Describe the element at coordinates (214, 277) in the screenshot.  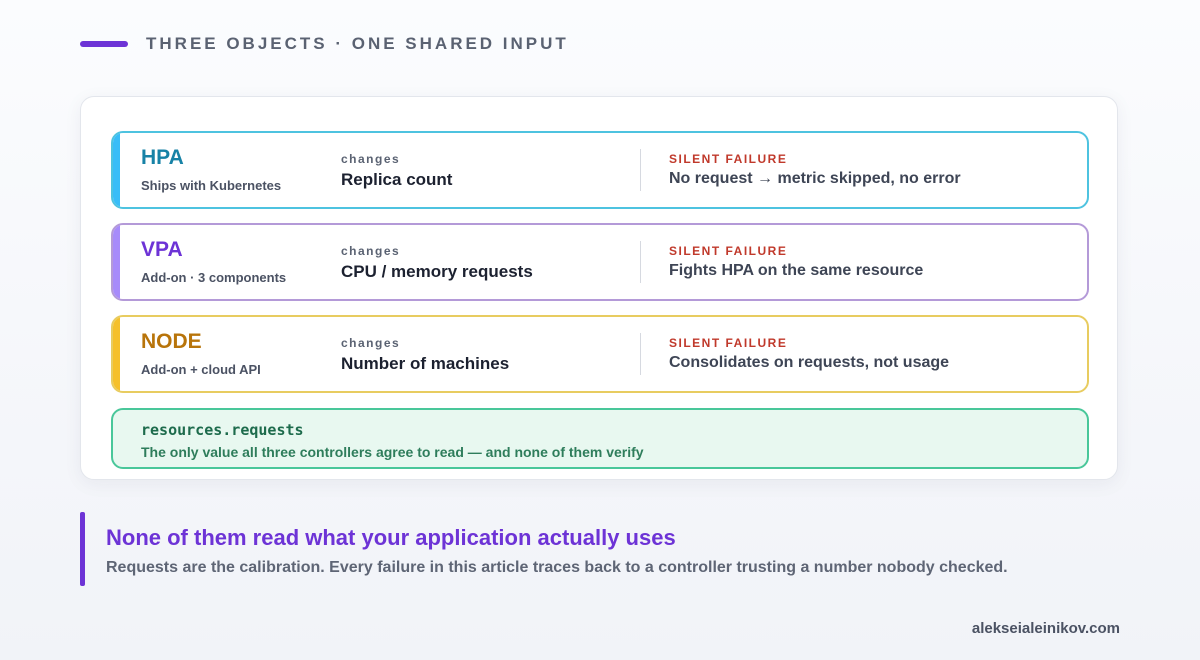
I see `row-subtitle: Add-on · 3 components` at that location.